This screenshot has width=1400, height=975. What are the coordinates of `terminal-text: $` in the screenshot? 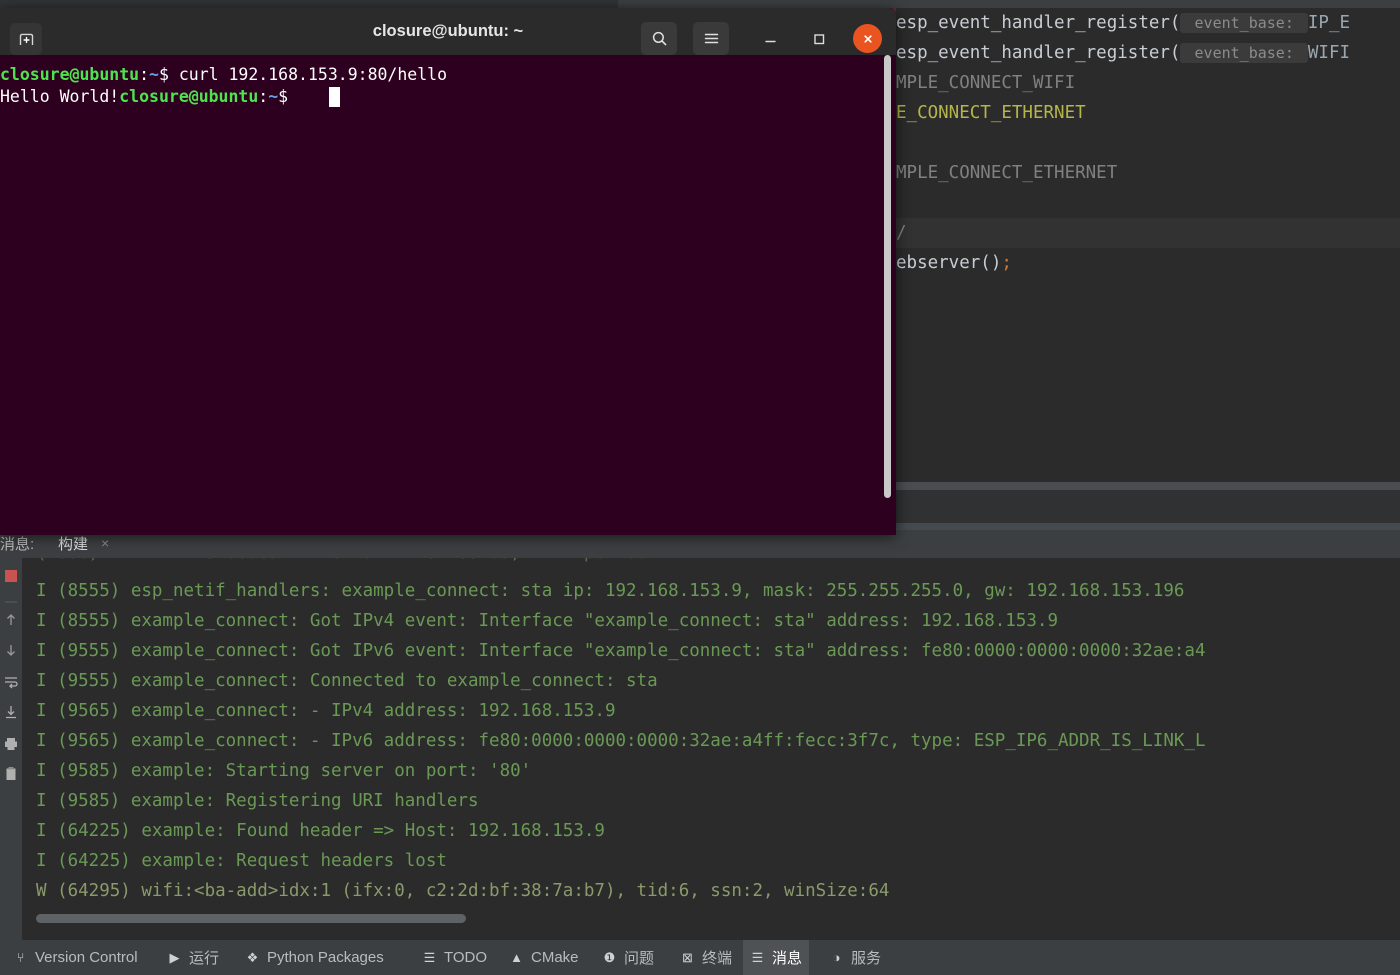 It's located at (288, 96).